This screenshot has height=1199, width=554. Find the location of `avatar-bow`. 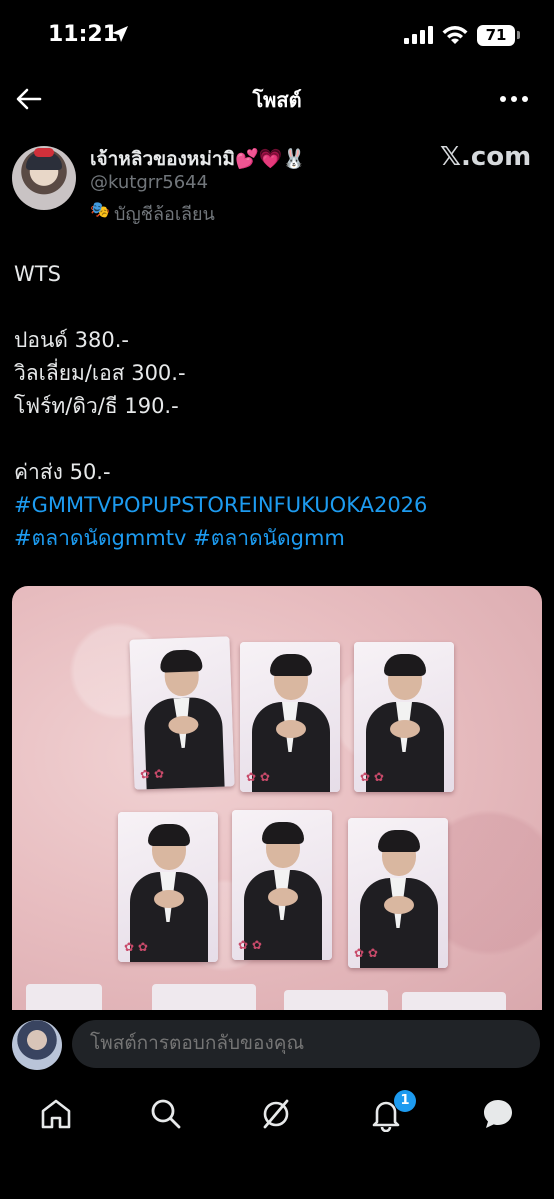

avatar-bow is located at coordinates (44, 152).